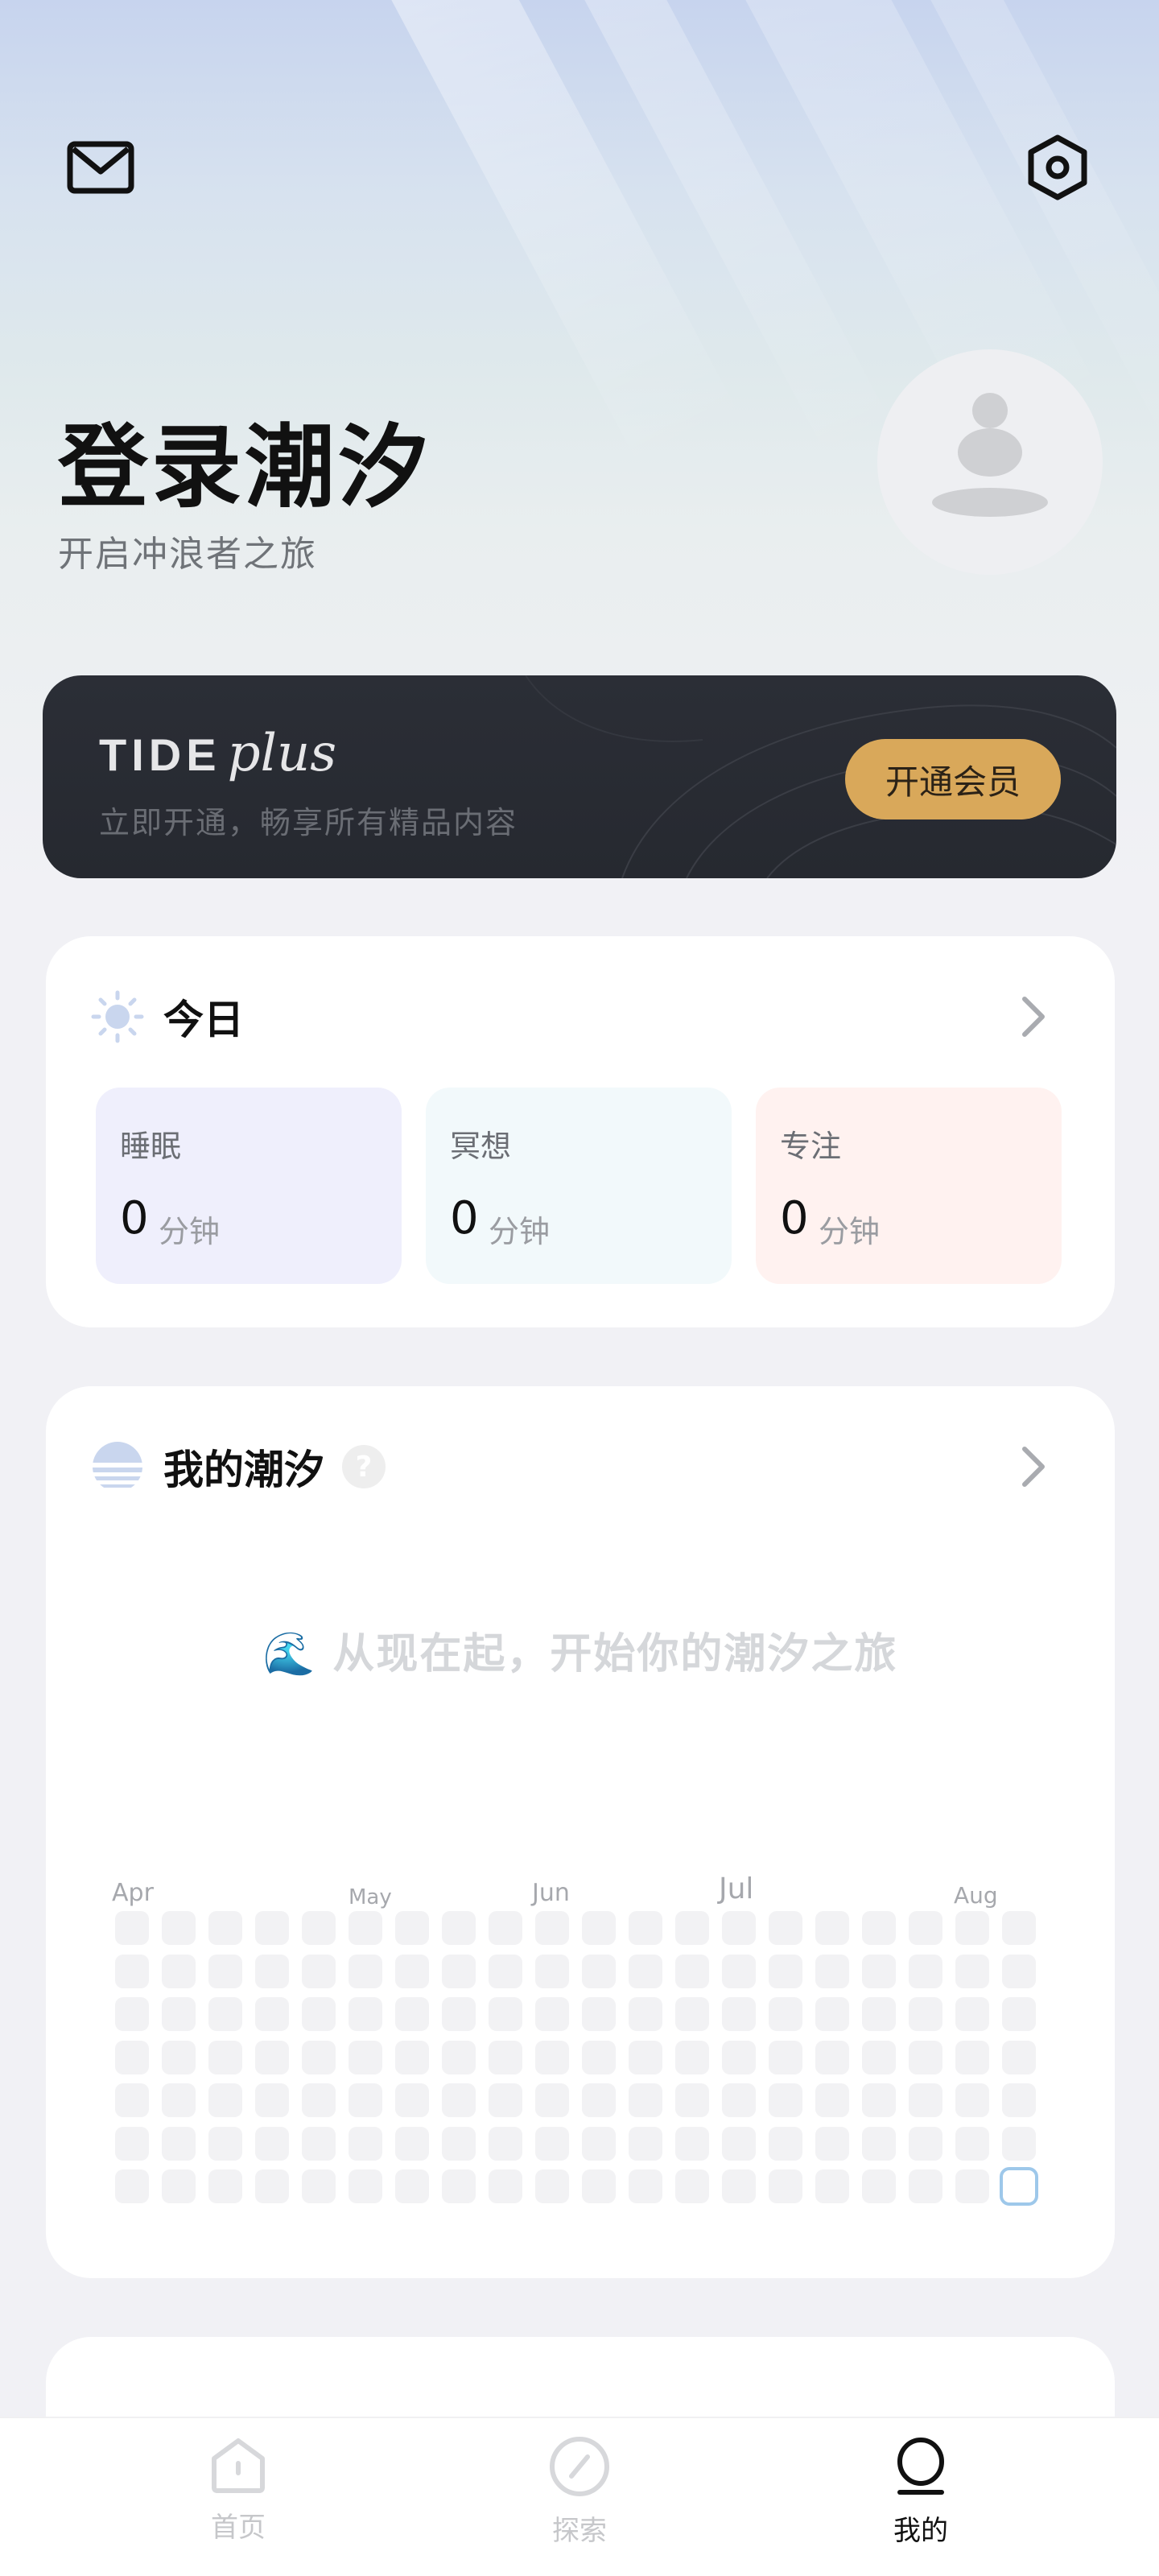 This screenshot has width=1159, height=2576. Describe the element at coordinates (580, 1654) in the screenshot. I see `empty-message: 🌊 从现在起，开始你的潮汐之旅` at that location.